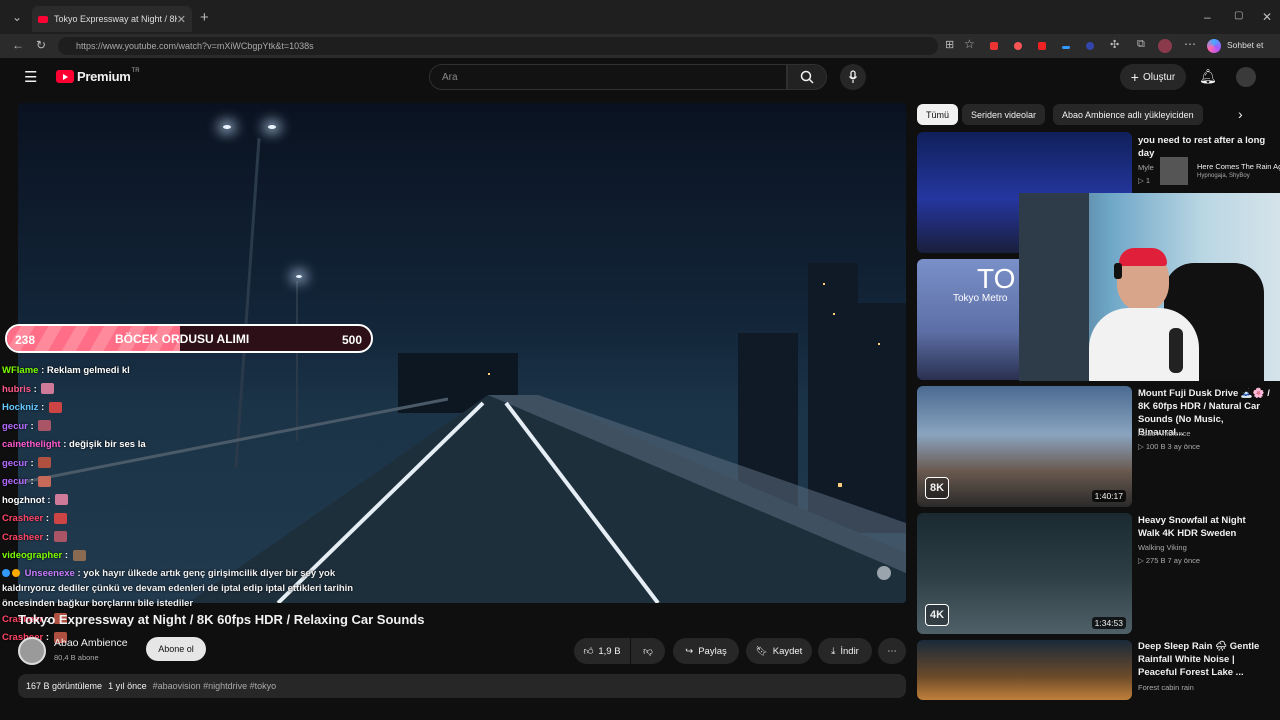 Image resolution: width=1280 pixels, height=720 pixels. Describe the element at coordinates (712, 651) in the screenshot. I see `share-label: Paylaş` at that location.